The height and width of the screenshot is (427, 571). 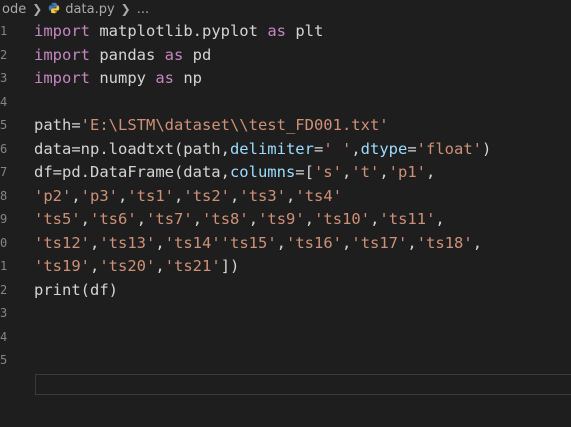 I want to click on line-number: 8, so click(x=4, y=195).